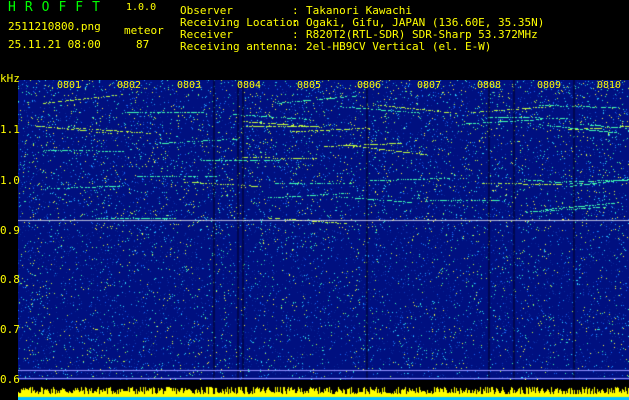 The width and height of the screenshot is (629, 400). Describe the element at coordinates (10, 379) in the screenshot. I see `y-tick-label: 0.6` at that location.